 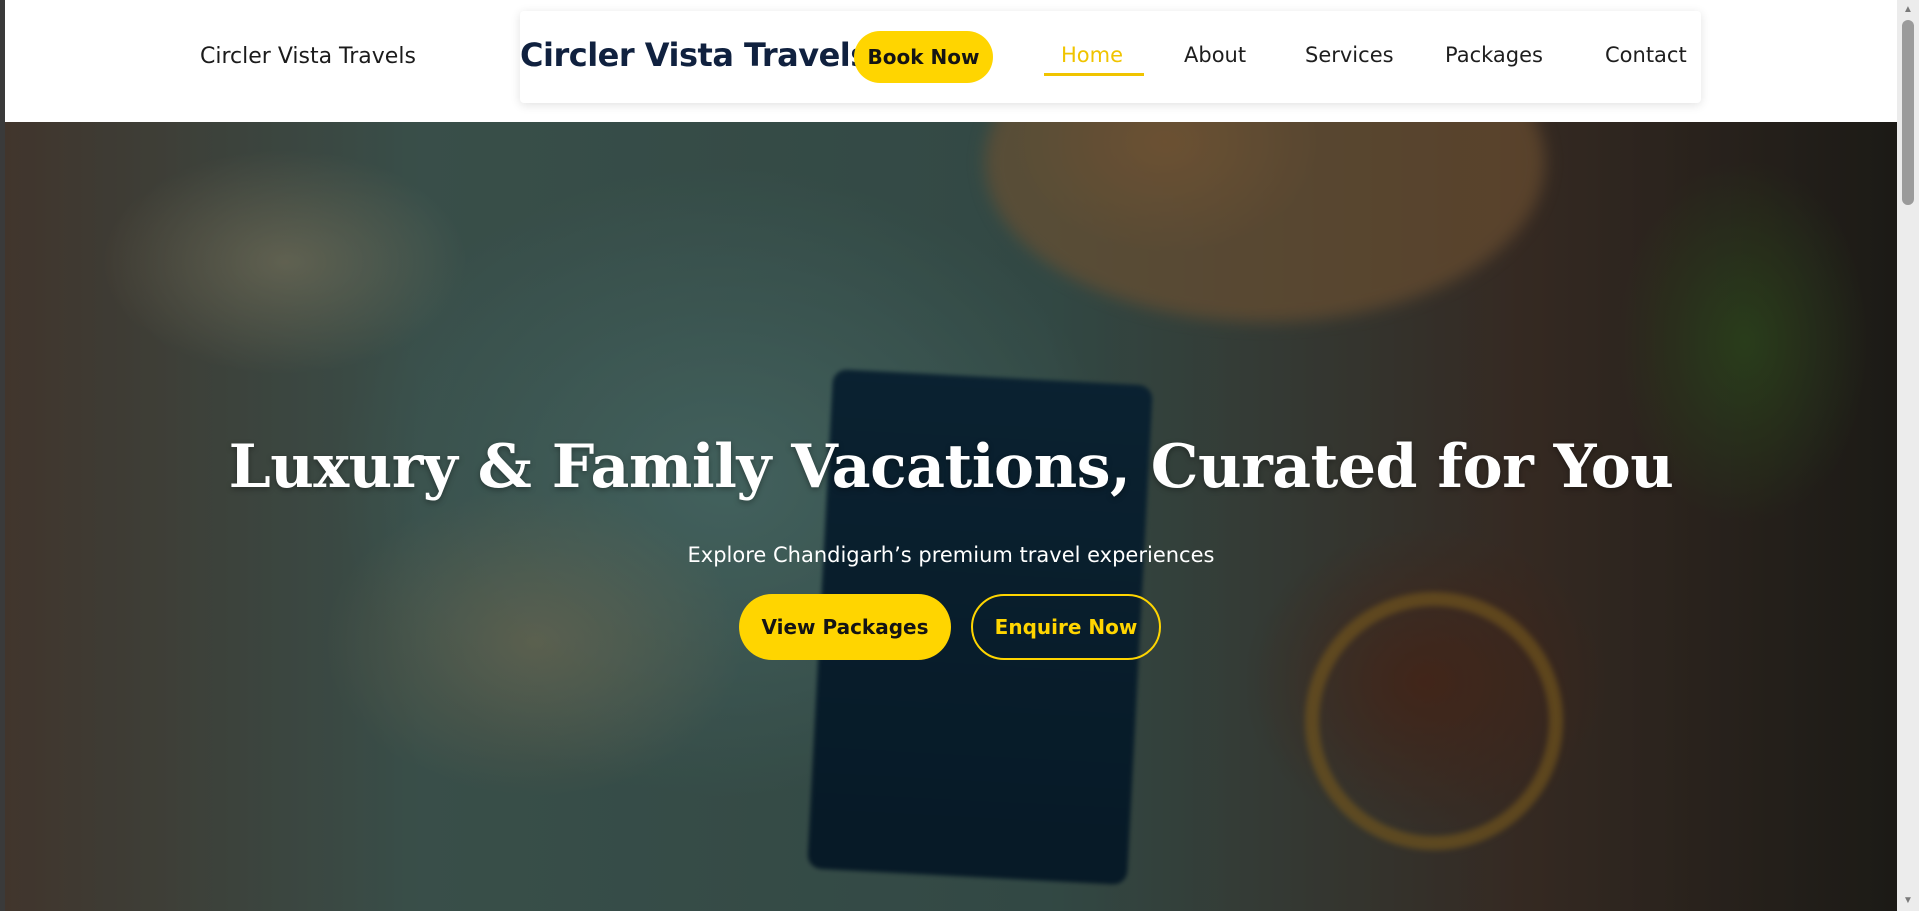 What do you see at coordinates (1908, 901) in the screenshot?
I see `scroll-down-icon: ▼` at bounding box center [1908, 901].